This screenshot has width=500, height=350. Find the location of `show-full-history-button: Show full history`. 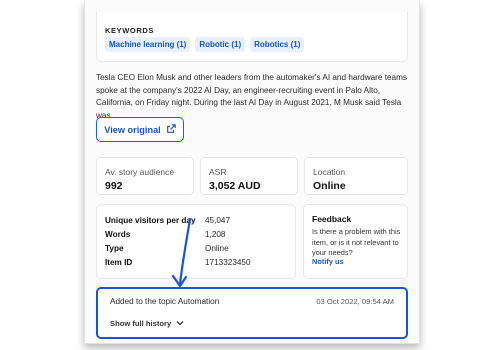

show-full-history-button: Show full history is located at coordinates (147, 323).